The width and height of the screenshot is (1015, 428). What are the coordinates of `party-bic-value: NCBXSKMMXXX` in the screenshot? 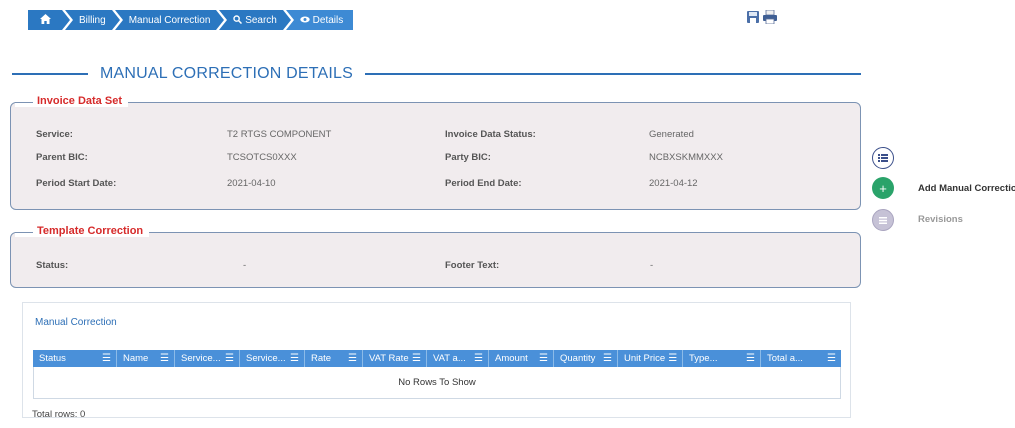 It's located at (686, 157).